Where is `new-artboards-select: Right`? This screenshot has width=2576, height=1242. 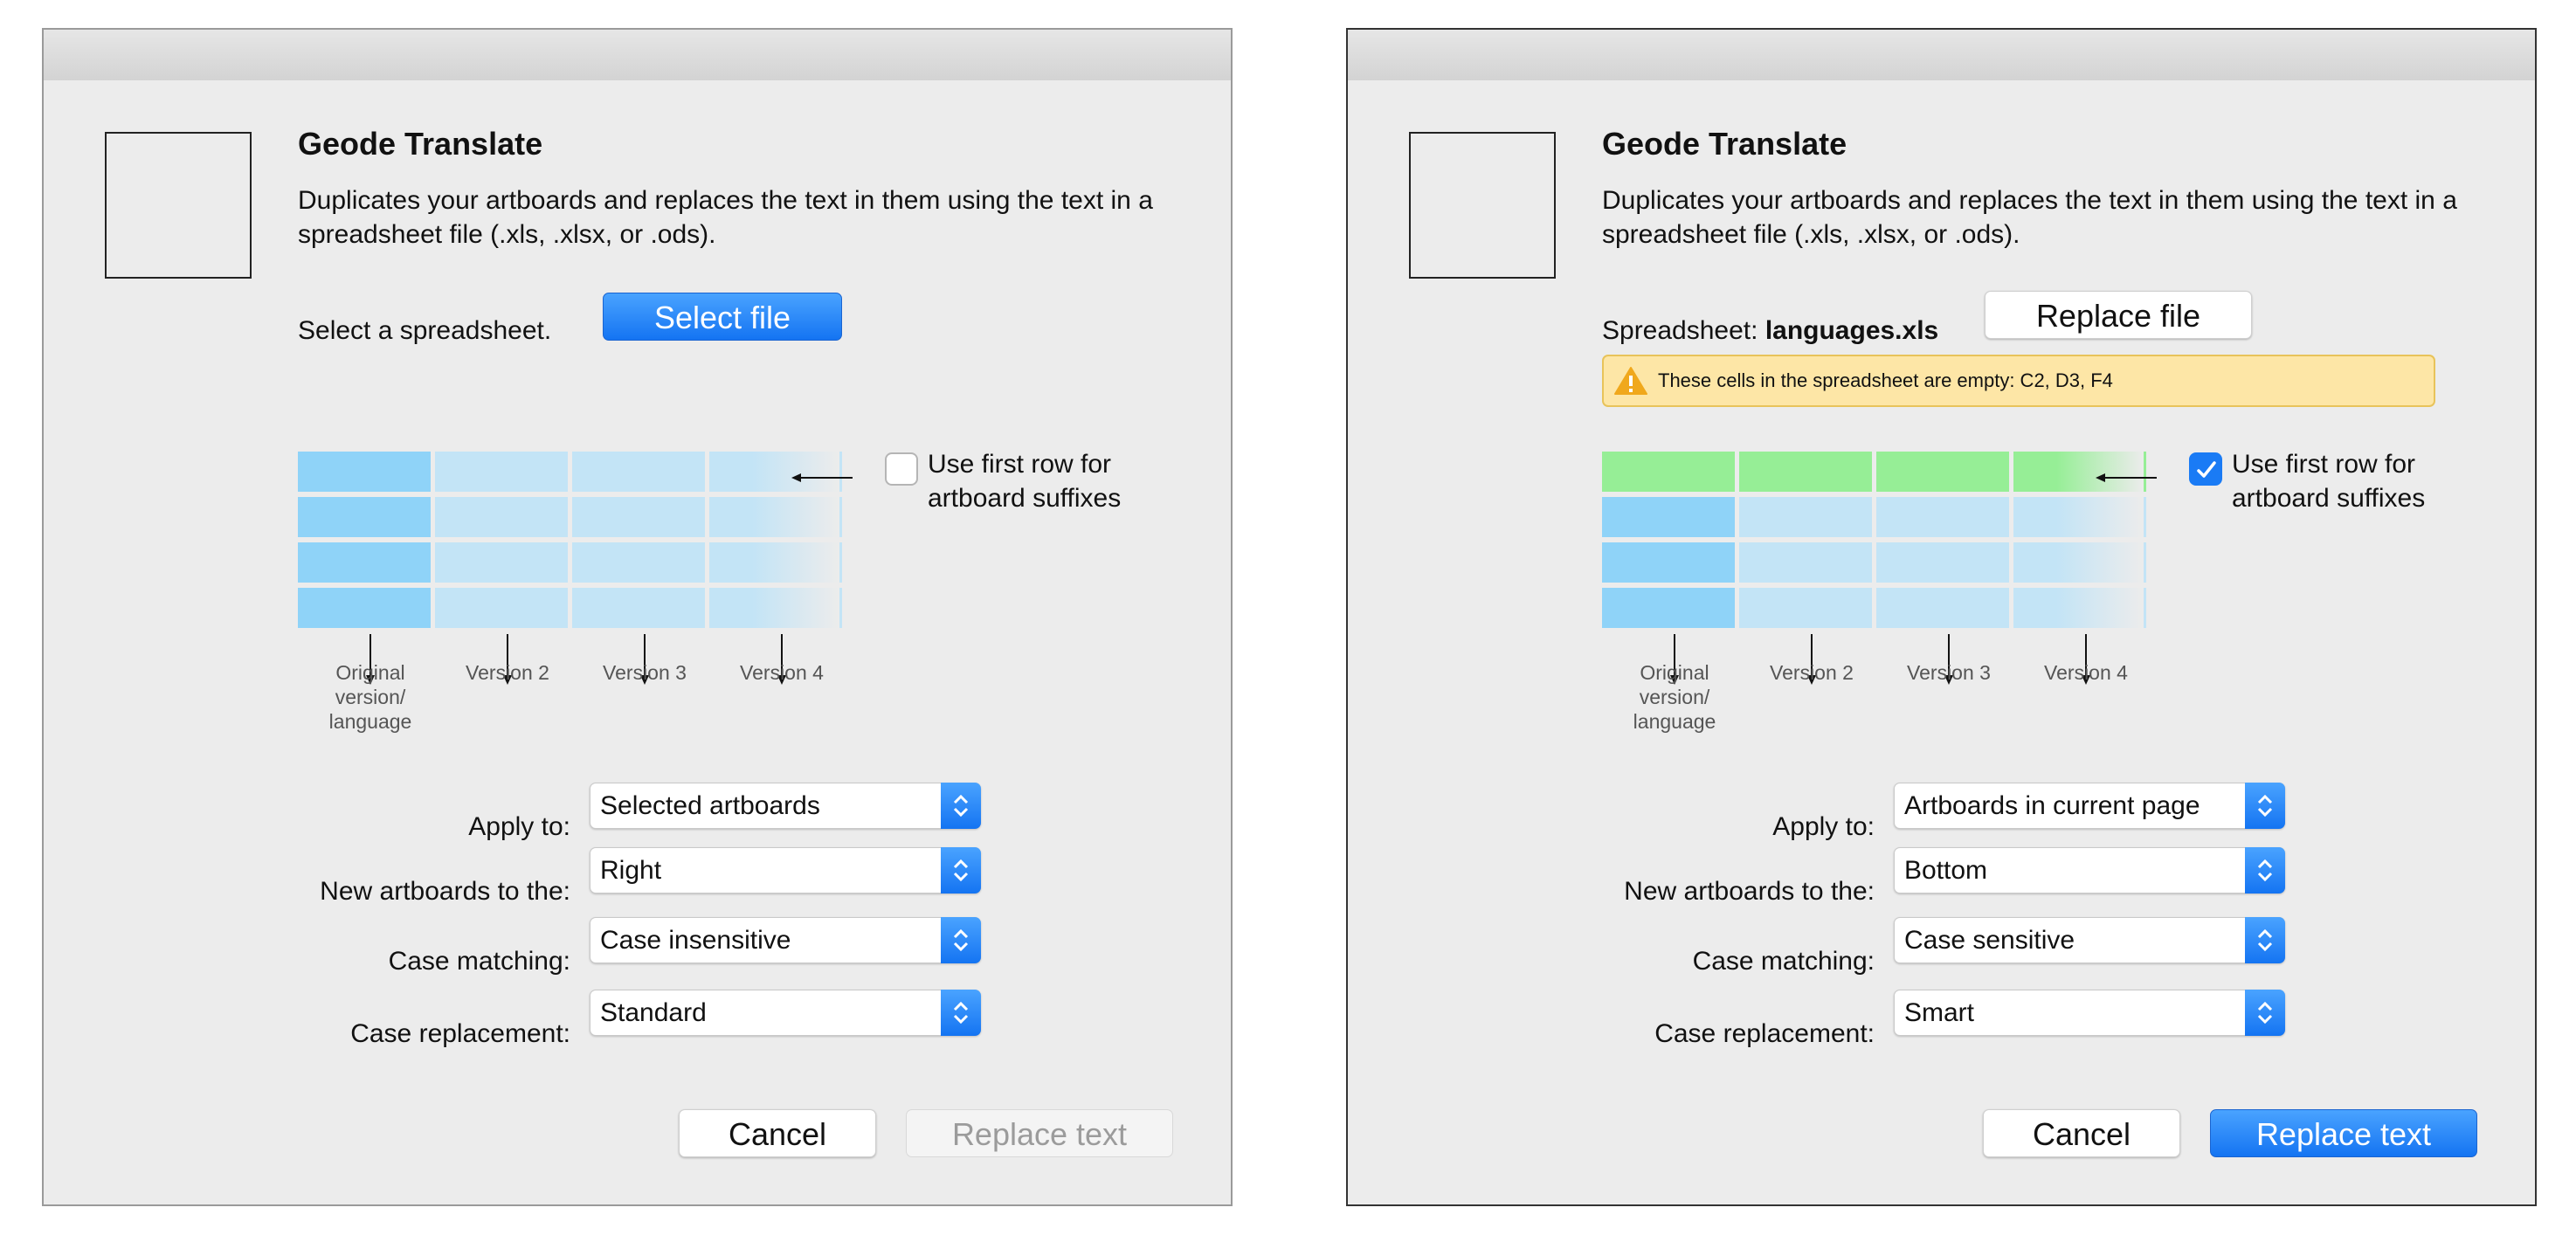 new-artboards-select: Right is located at coordinates (785, 870).